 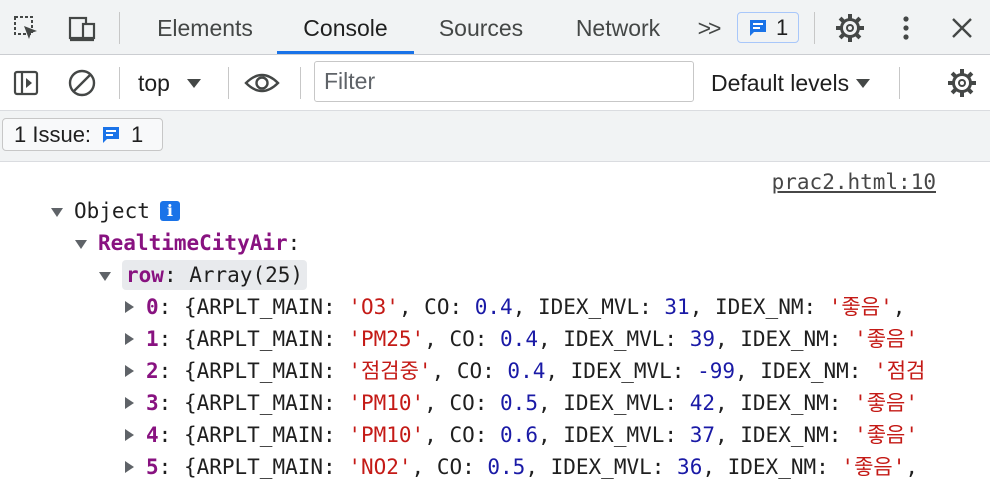 I want to click on row-index: 0, so click(x=152, y=307).